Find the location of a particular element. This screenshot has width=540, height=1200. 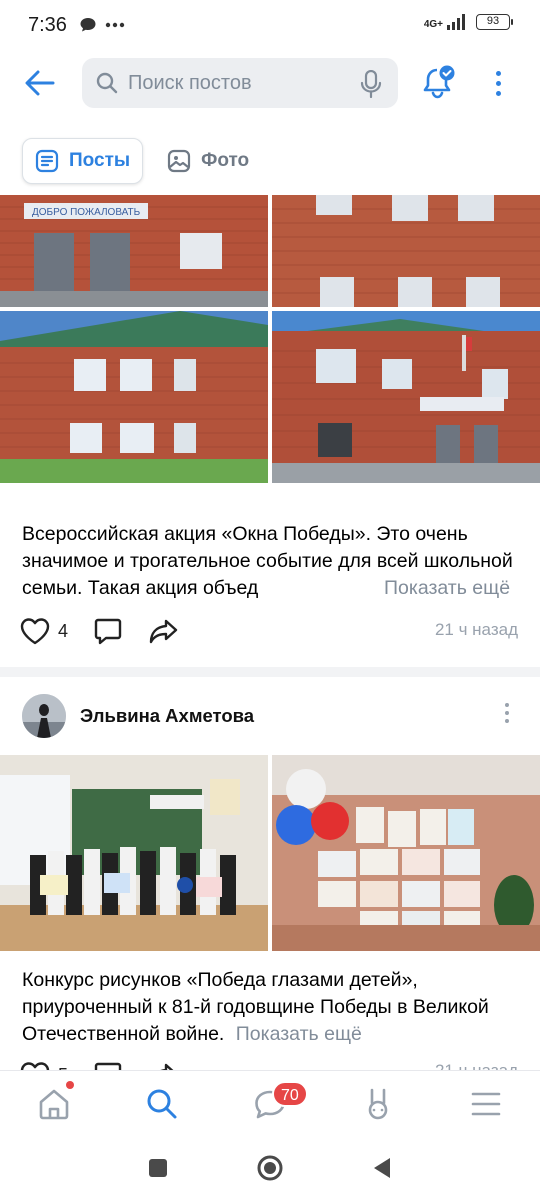

like-button: 4 is located at coordinates (44, 631).